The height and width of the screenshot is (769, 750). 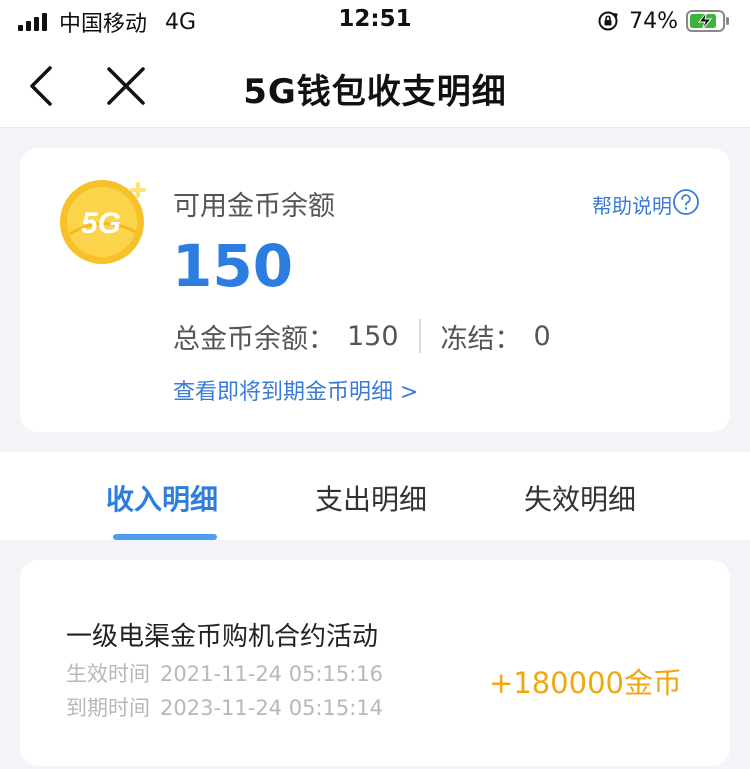 I want to click on record-amount: +180000金币, so click(x=585, y=683).